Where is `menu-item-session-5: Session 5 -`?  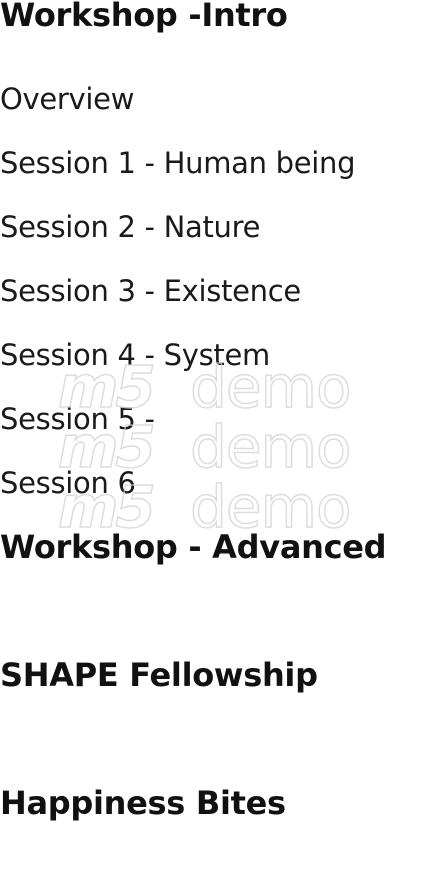 menu-item-session-5: Session 5 - is located at coordinates (77, 419).